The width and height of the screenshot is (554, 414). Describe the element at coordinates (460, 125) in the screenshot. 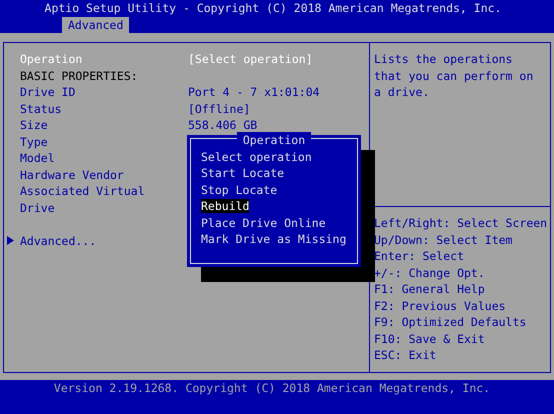

I see `help-text: Lists the operations that you can perform on a drive.` at that location.